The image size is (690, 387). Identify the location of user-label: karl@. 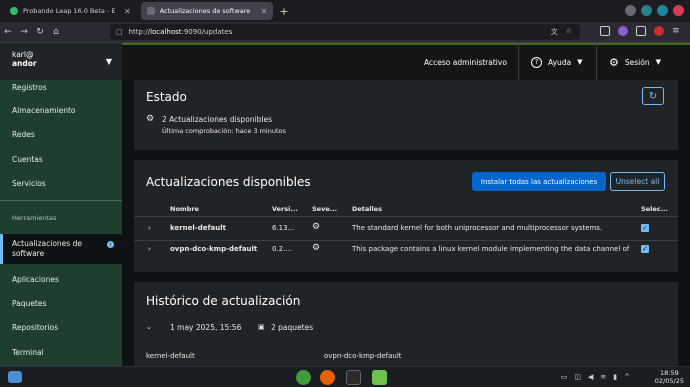
(23, 54).